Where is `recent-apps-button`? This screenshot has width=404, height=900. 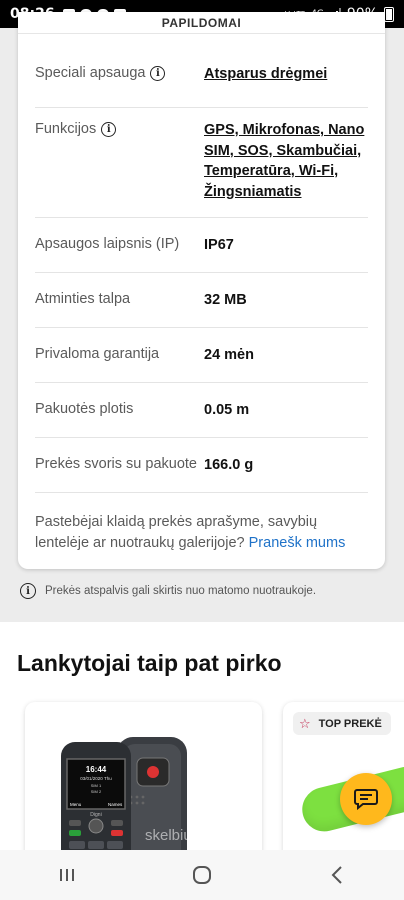 recent-apps-button is located at coordinates (67, 875).